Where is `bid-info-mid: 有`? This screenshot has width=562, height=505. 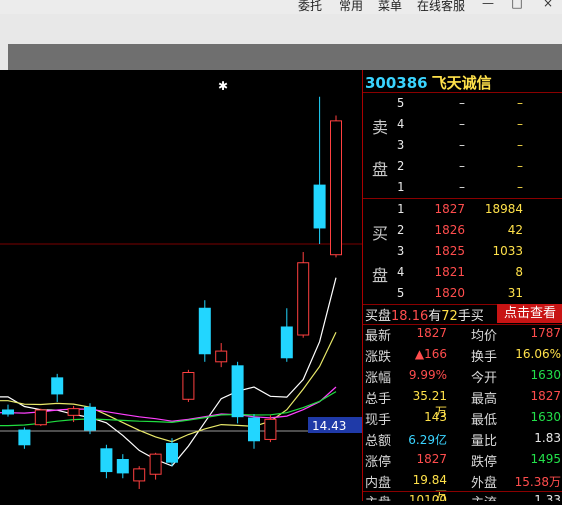 bid-info-mid: 有 is located at coordinates (435, 316).